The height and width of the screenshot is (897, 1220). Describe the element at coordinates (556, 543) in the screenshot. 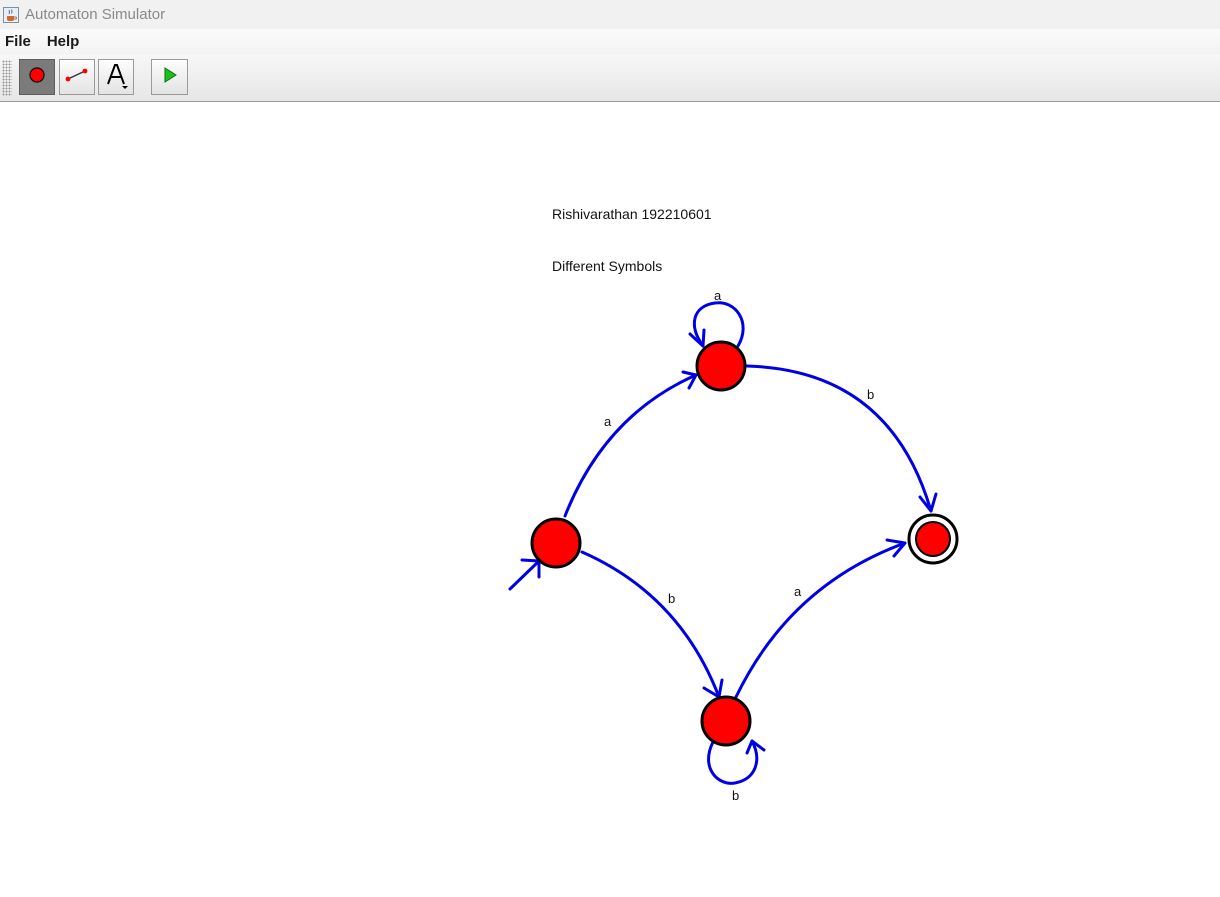

I see `state-q0` at that location.